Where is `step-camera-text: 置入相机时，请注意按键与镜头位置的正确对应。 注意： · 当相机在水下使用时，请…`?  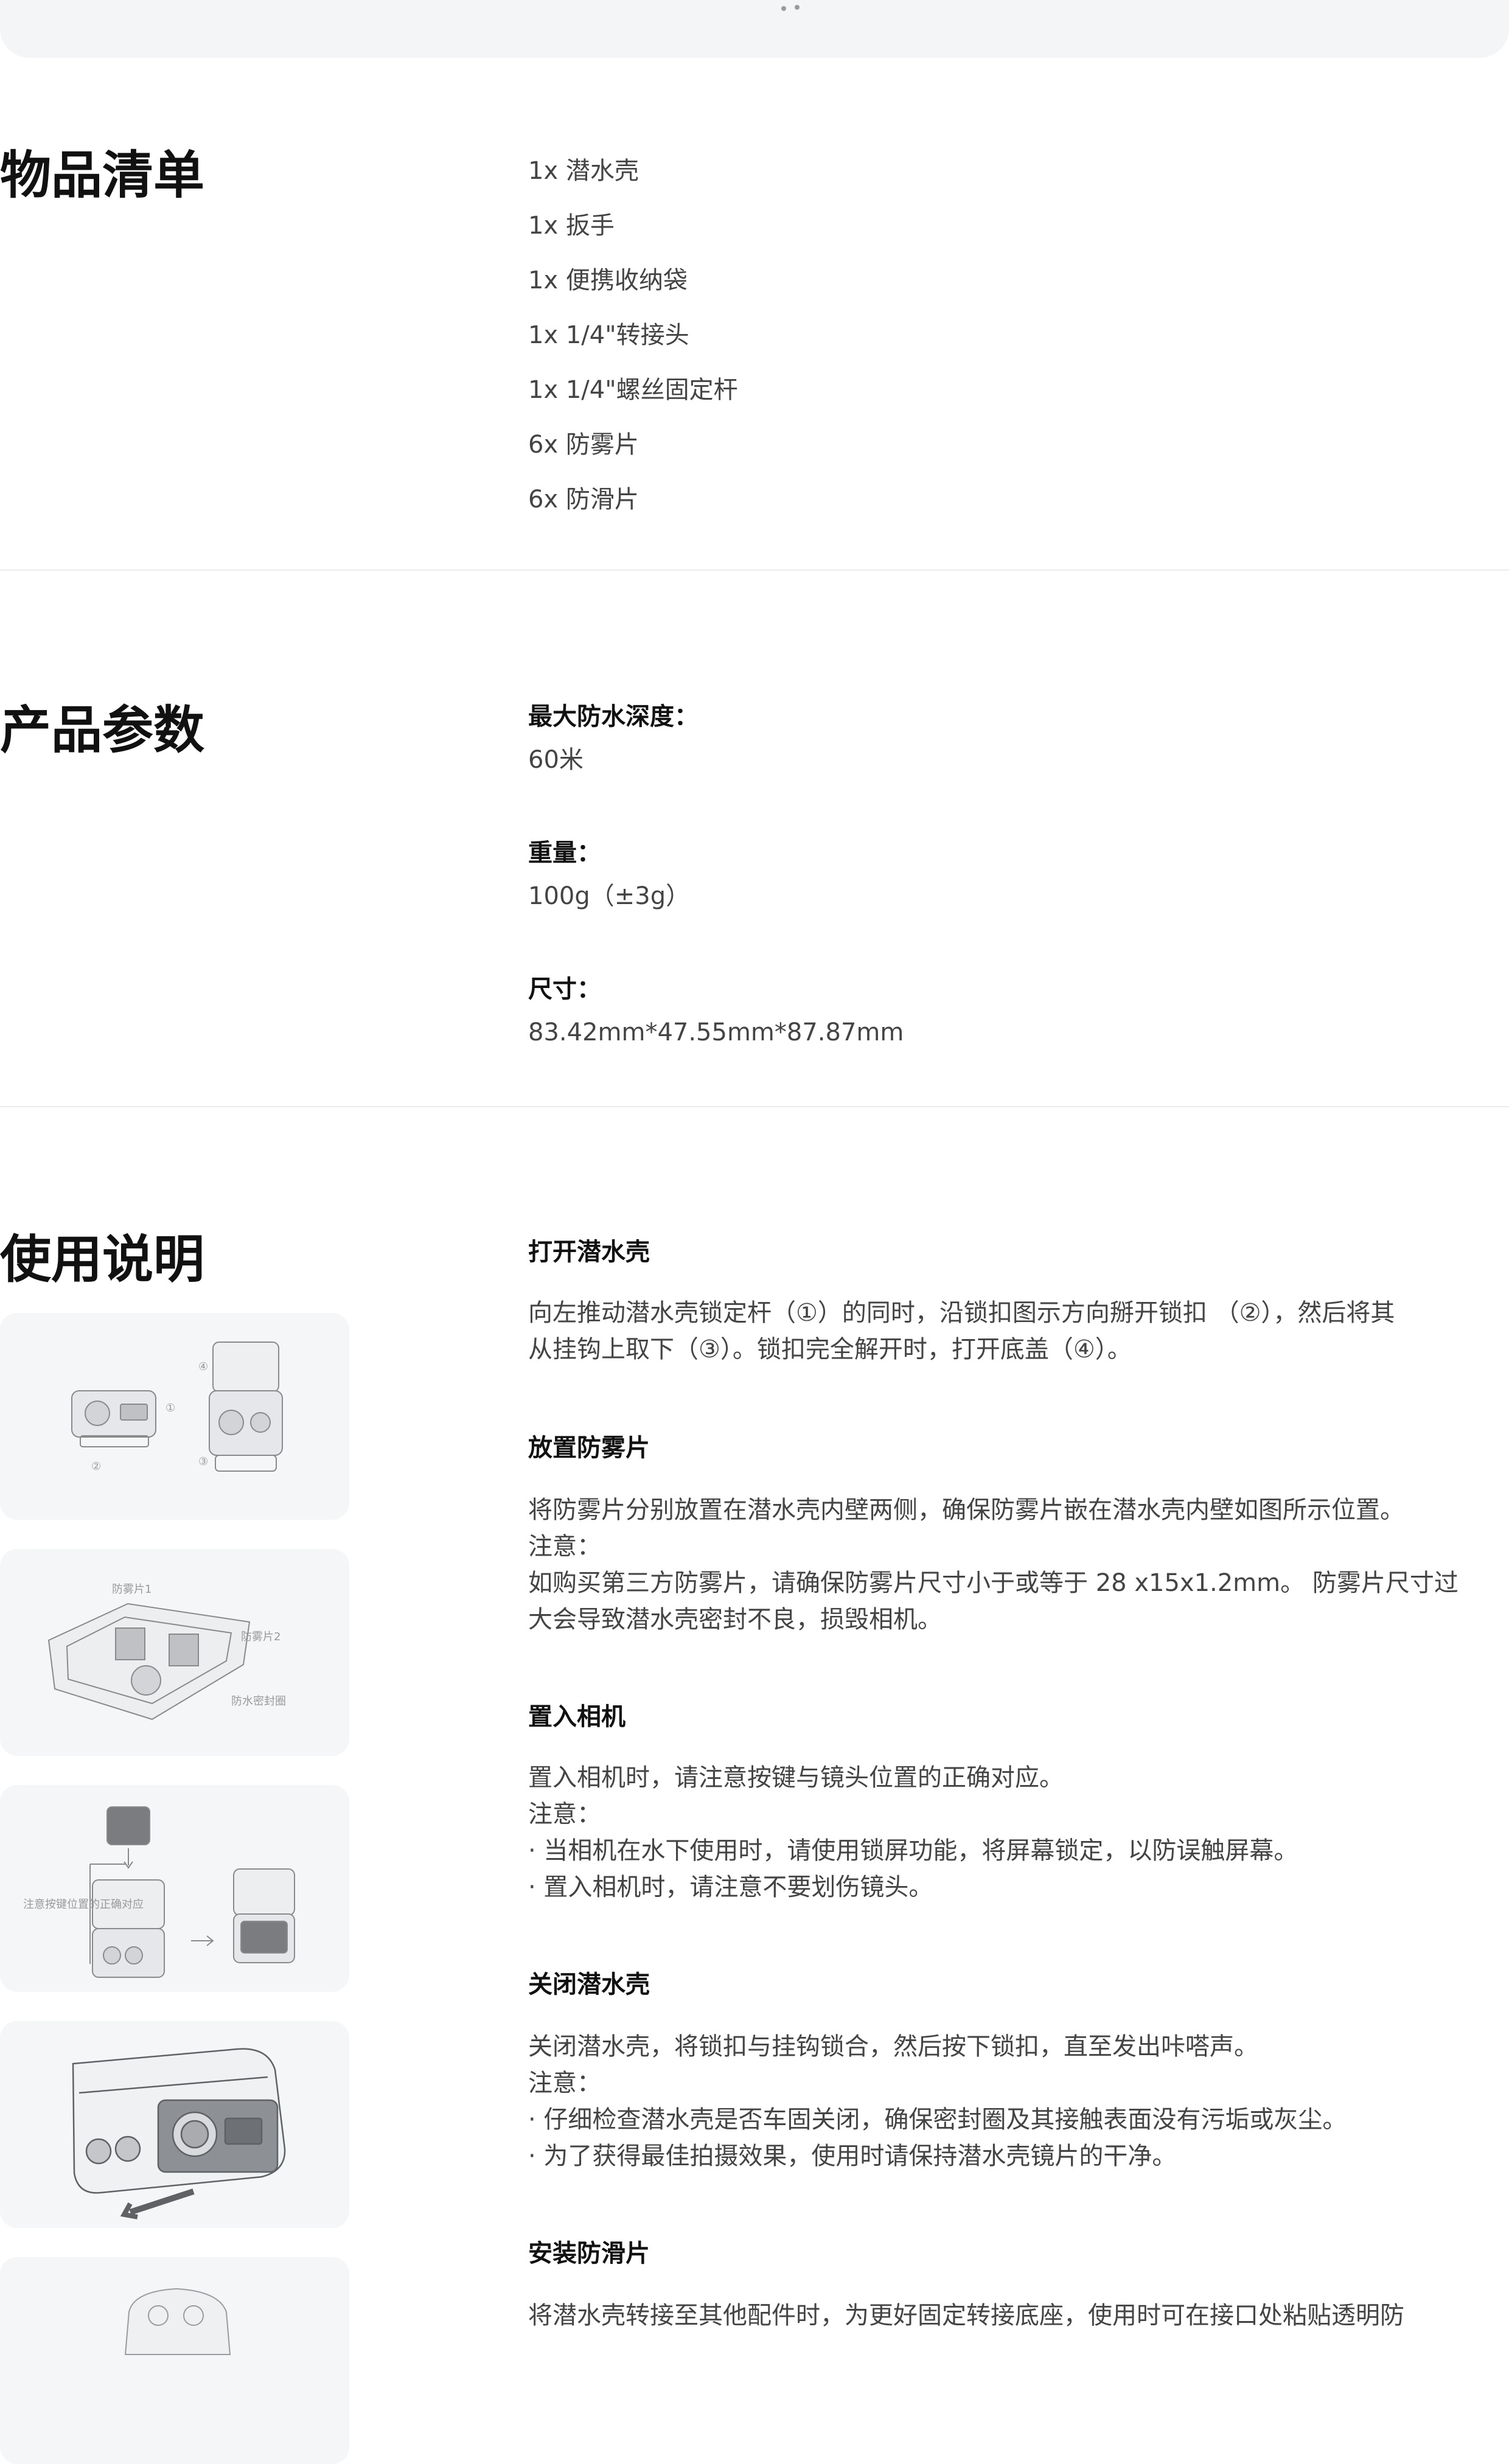 step-camera-text: 置入相机时，请注意按键与镜头位置的正确对应。 注意： · 当相机在水下使用时，请… is located at coordinates (997, 1832).